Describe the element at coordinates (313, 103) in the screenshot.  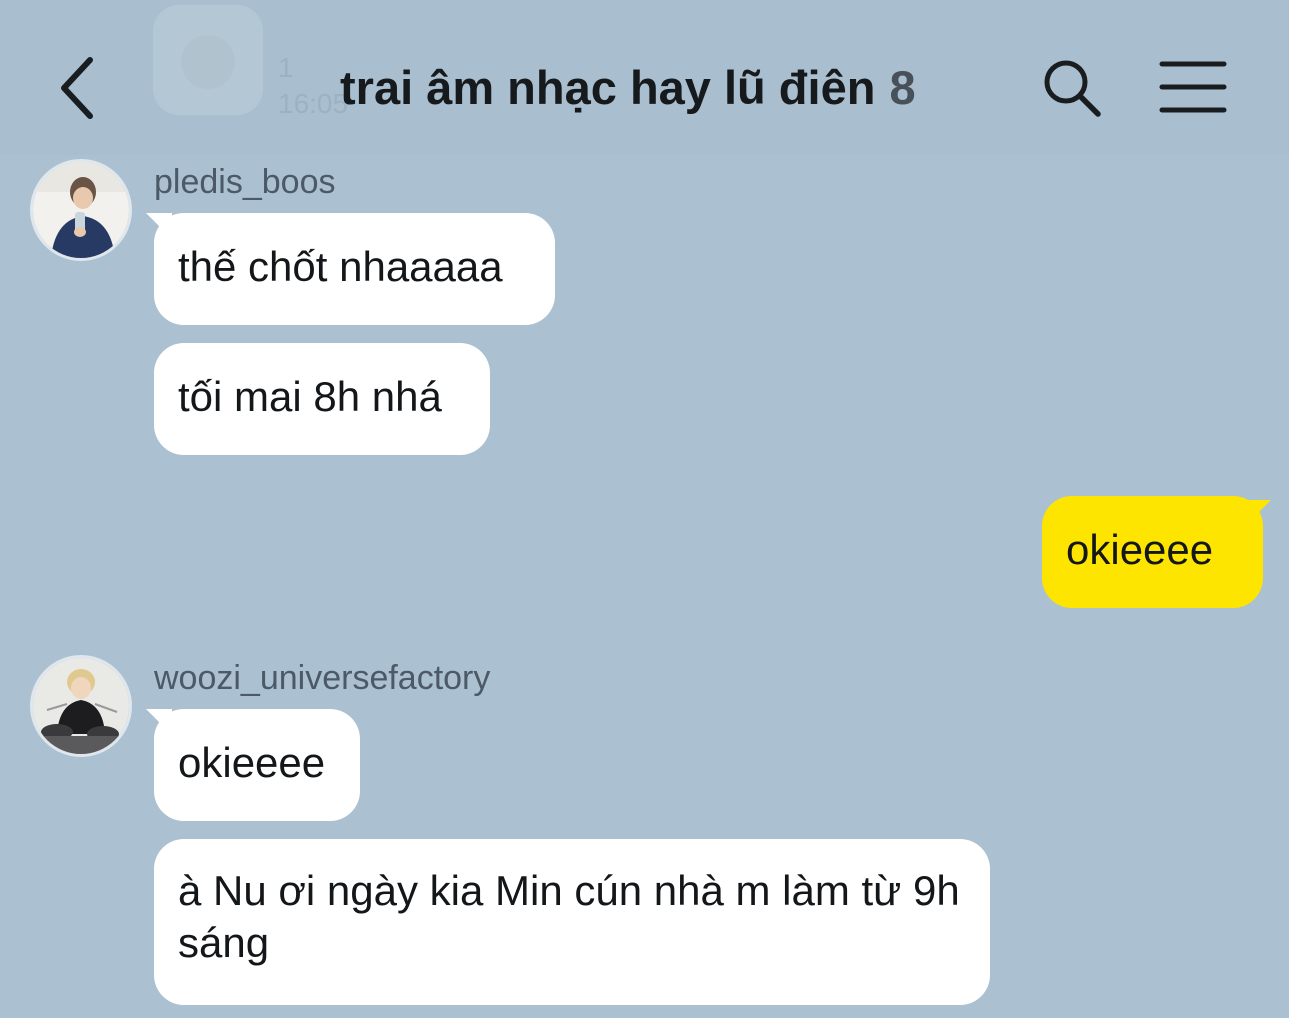
I see `ghost-timestamp: 16:05` at that location.